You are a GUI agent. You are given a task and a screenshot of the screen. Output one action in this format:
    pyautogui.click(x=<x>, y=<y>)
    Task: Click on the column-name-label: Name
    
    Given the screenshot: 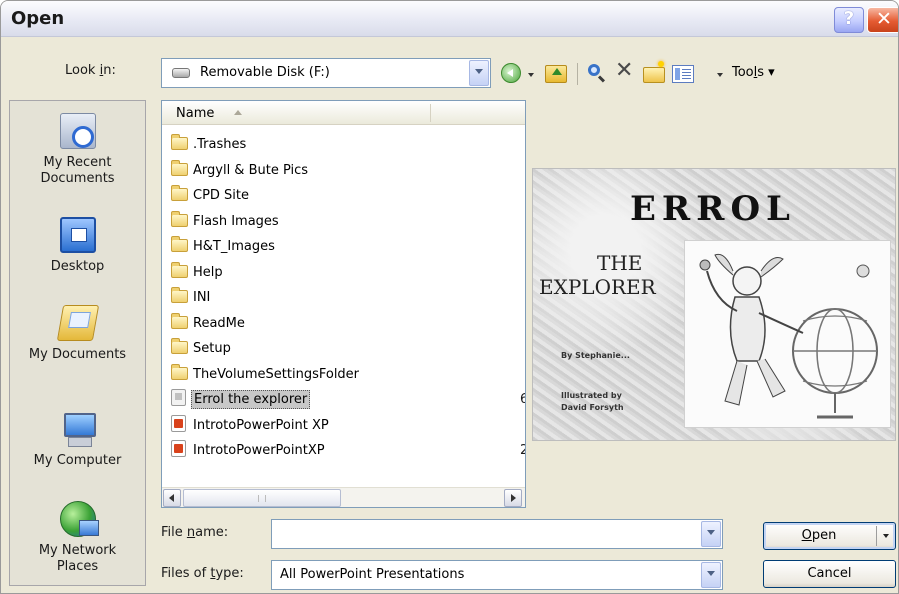 What is the action you would take?
    pyautogui.click(x=195, y=113)
    